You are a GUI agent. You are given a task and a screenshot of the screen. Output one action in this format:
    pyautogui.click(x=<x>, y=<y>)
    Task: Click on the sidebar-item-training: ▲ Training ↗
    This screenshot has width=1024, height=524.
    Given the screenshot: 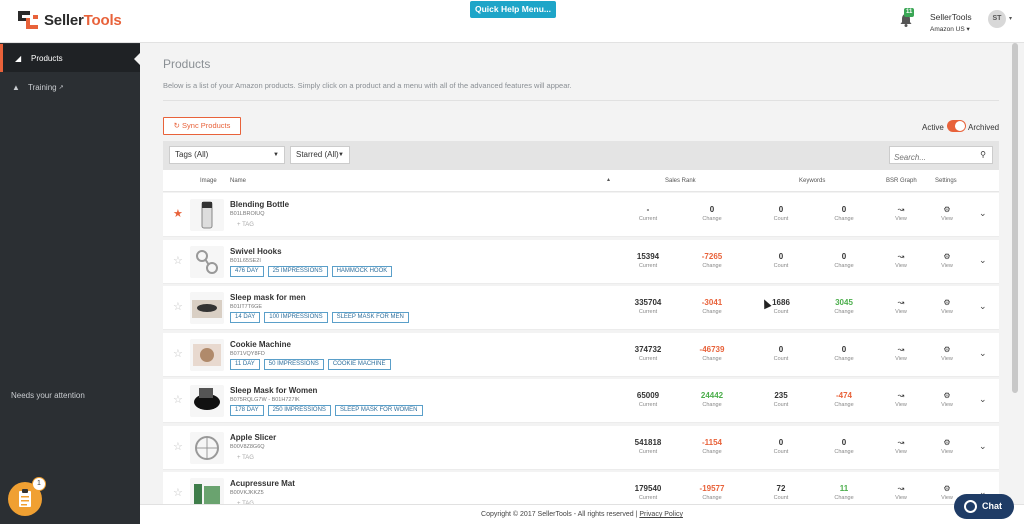 What is the action you would take?
    pyautogui.click(x=70, y=87)
    